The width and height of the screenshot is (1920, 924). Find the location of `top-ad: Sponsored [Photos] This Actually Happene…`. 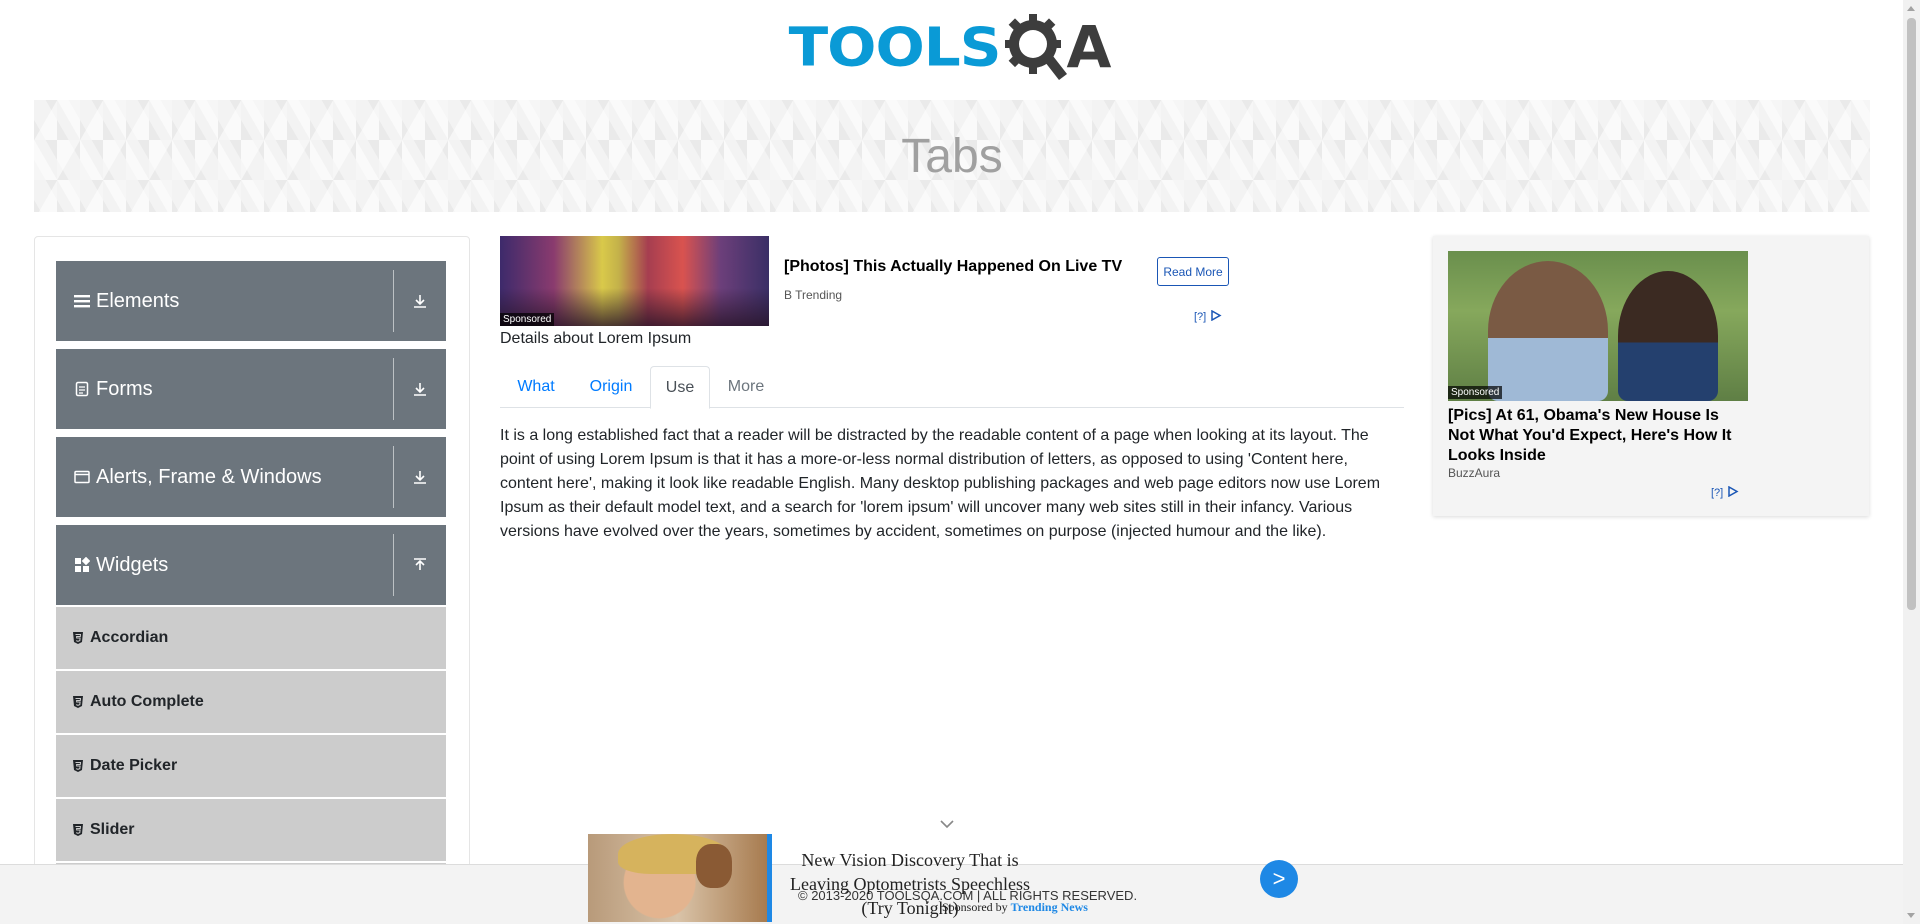

top-ad: Sponsored [Photos] This Actually Happene… is located at coordinates (865, 282).